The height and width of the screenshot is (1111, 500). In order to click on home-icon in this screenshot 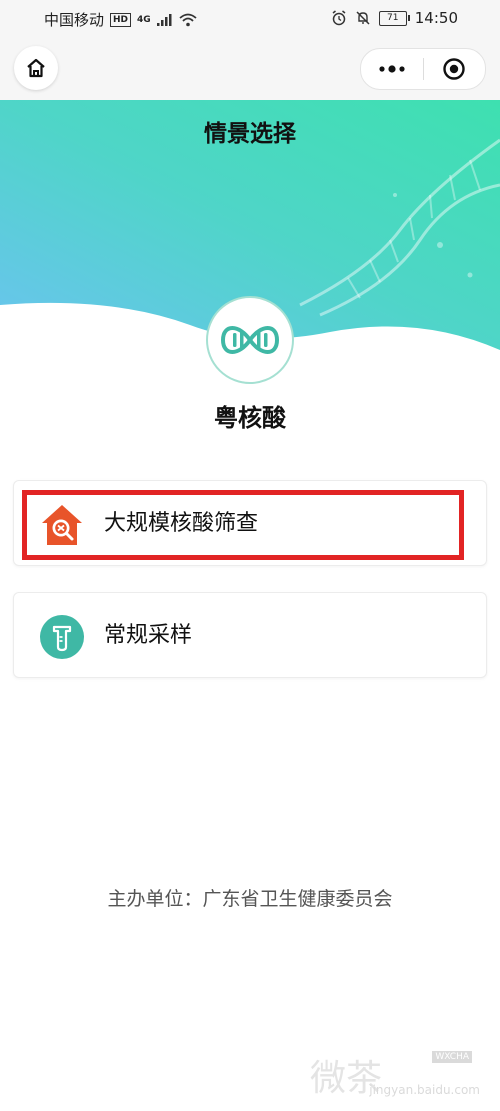, I will do `click(36, 68)`.